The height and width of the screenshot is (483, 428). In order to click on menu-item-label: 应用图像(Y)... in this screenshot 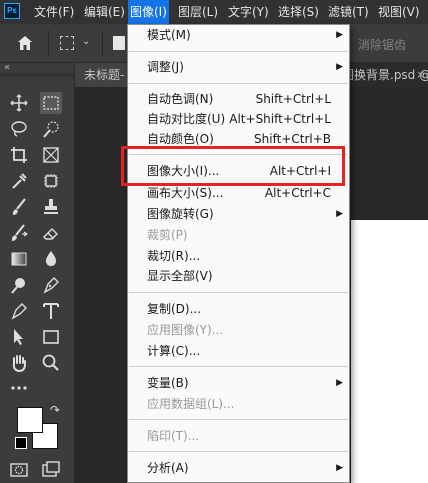, I will do `click(185, 330)`.